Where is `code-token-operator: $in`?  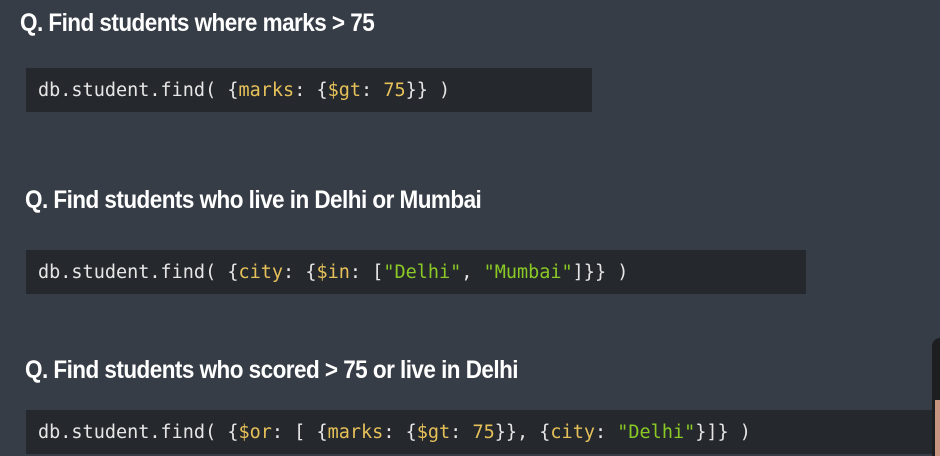 code-token-operator: $in is located at coordinates (333, 272).